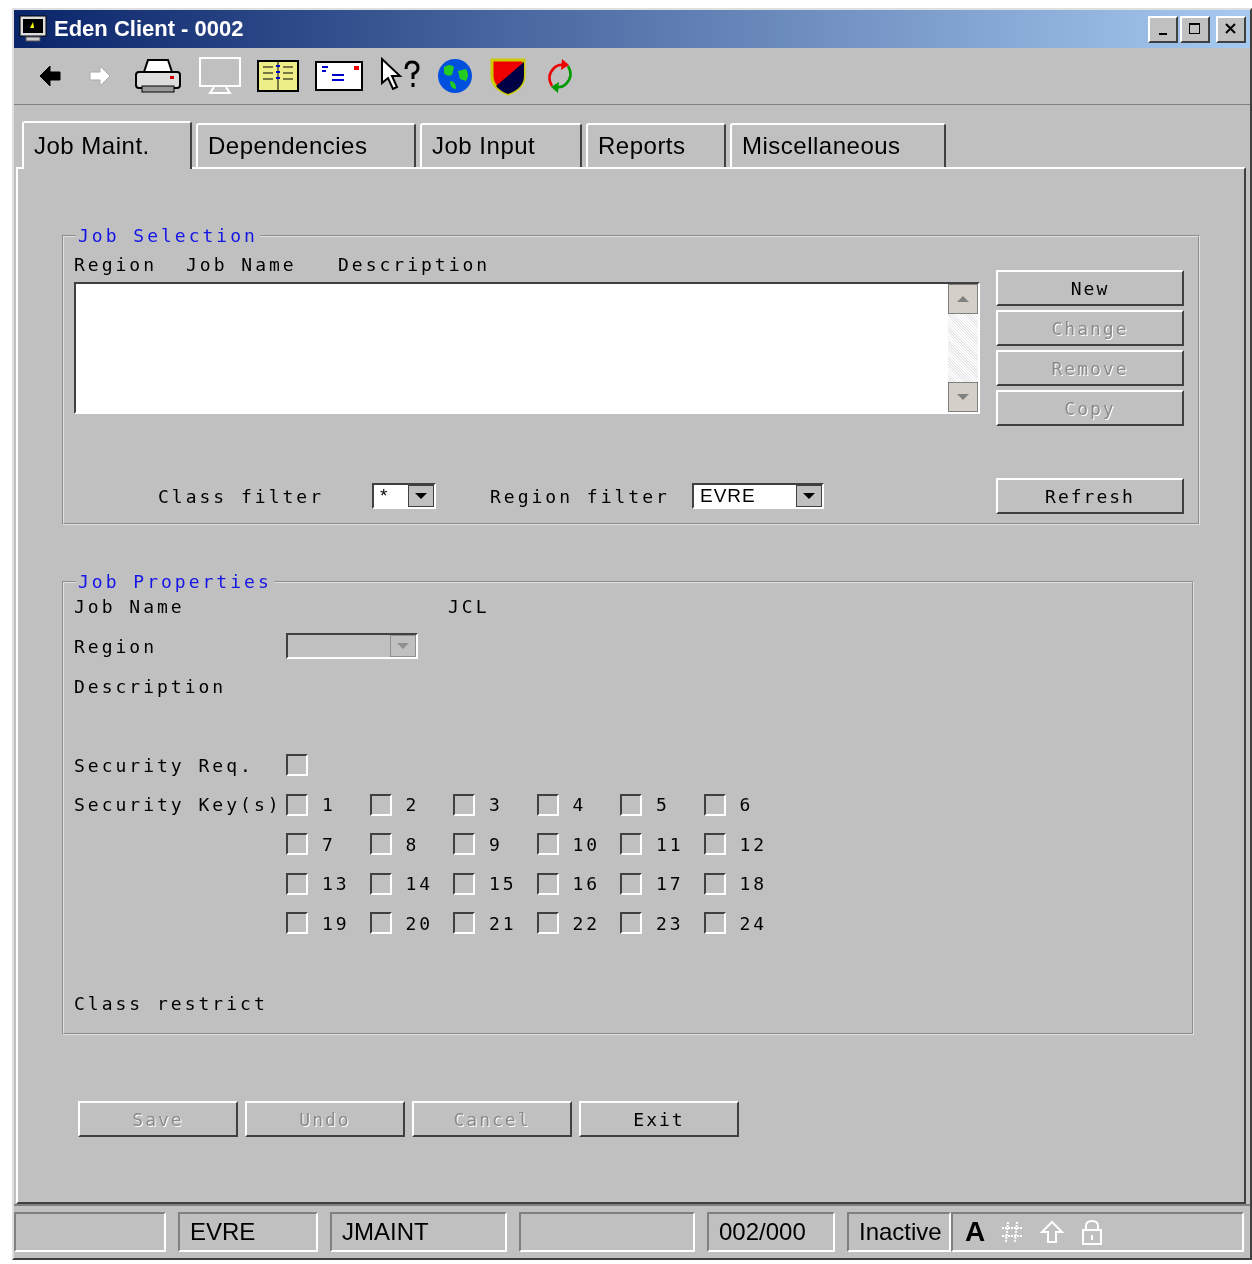  Describe the element at coordinates (33, 29) in the screenshot. I see `monitor-icon` at that location.